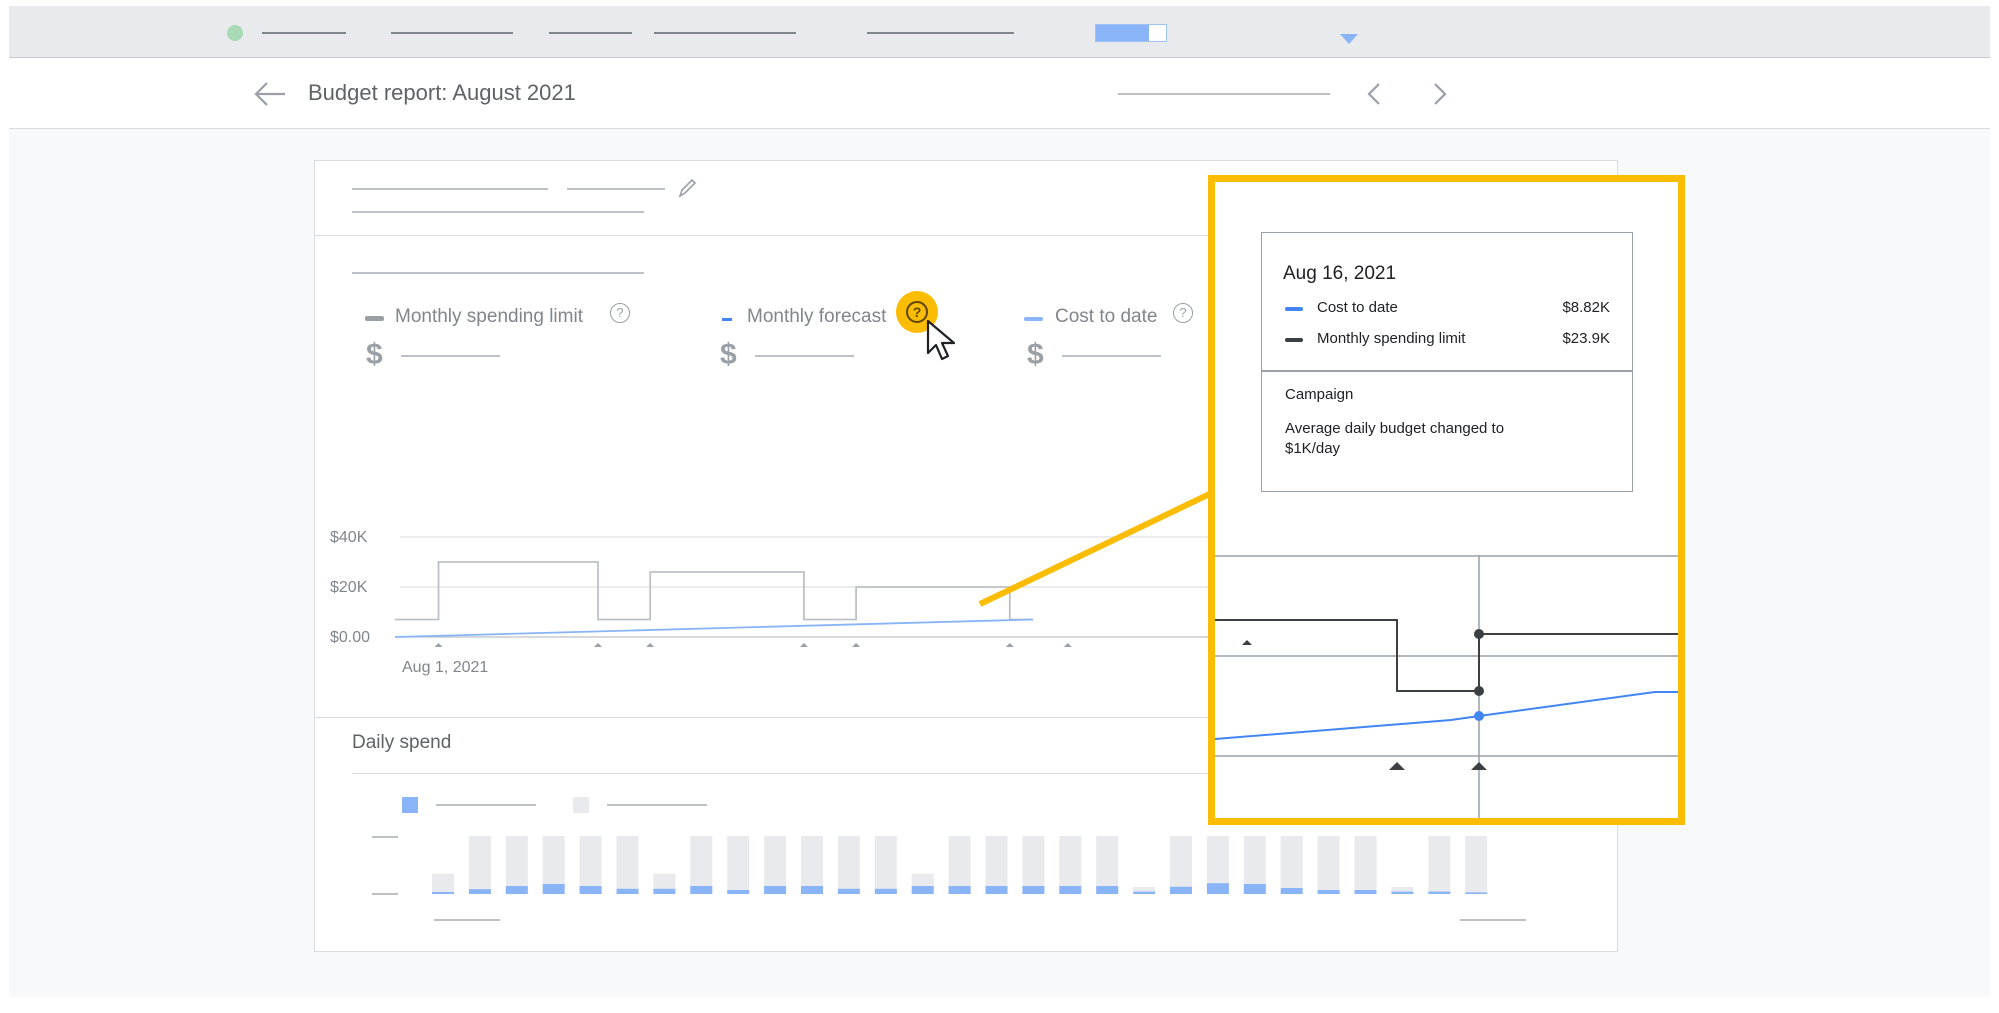  What do you see at coordinates (982, 867) in the screenshot?
I see `daily-spend-bar-chart` at bounding box center [982, 867].